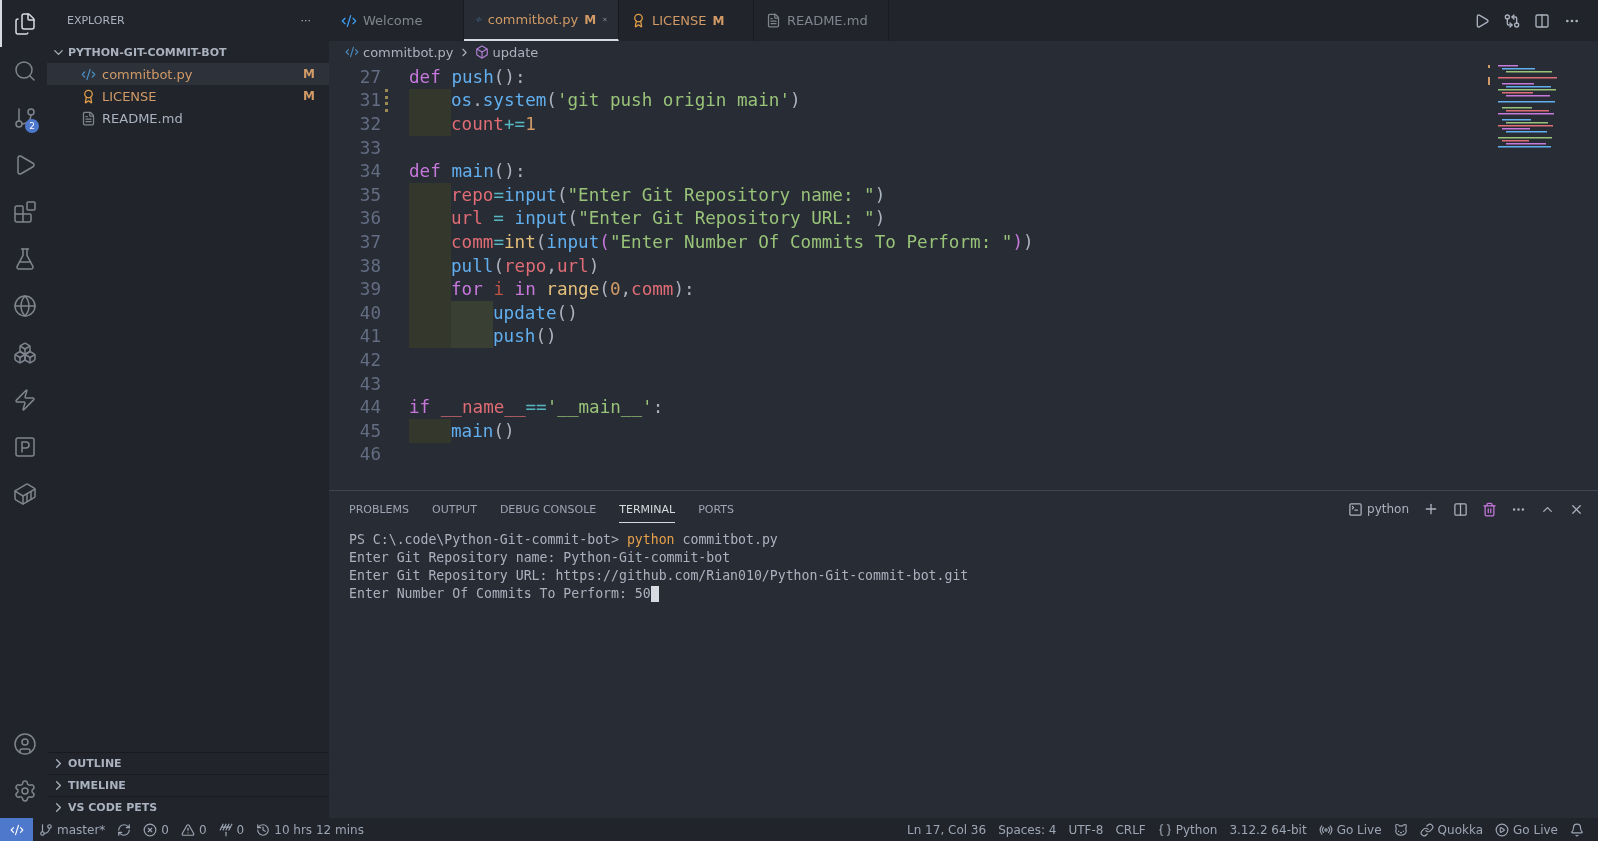  Describe the element at coordinates (500, 594) in the screenshot. I see `terminal-line: Enter Number Of Commits To Perform: 50` at that location.